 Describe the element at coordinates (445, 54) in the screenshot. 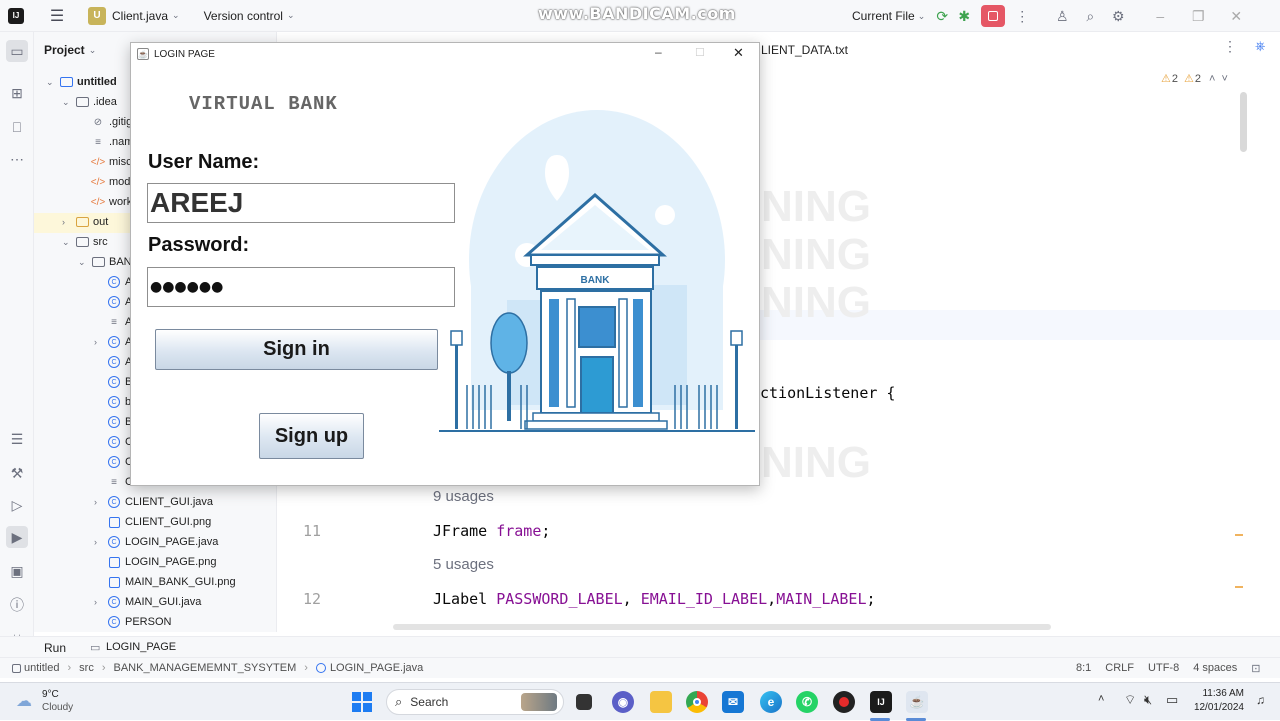

I see `login-window-title-bar: ☕ LOGIN PAGE – ☐ ✕` at that location.